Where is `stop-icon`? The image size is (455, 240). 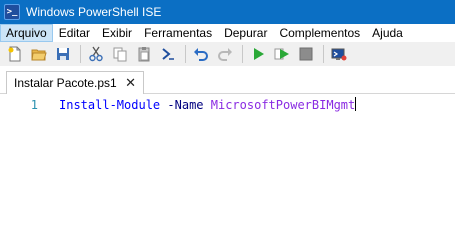 stop-icon is located at coordinates (306, 54).